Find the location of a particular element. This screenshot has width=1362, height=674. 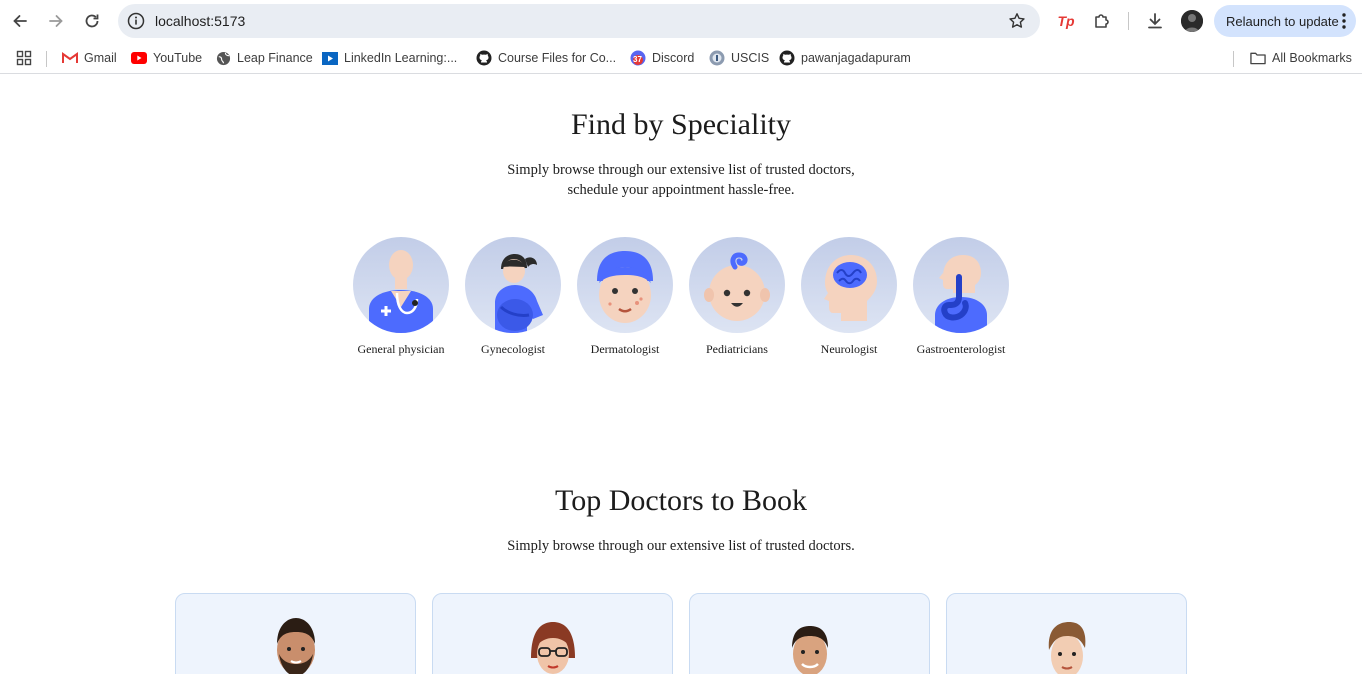

all-bookmarks-button: All Bookmarks is located at coordinates (1301, 58).